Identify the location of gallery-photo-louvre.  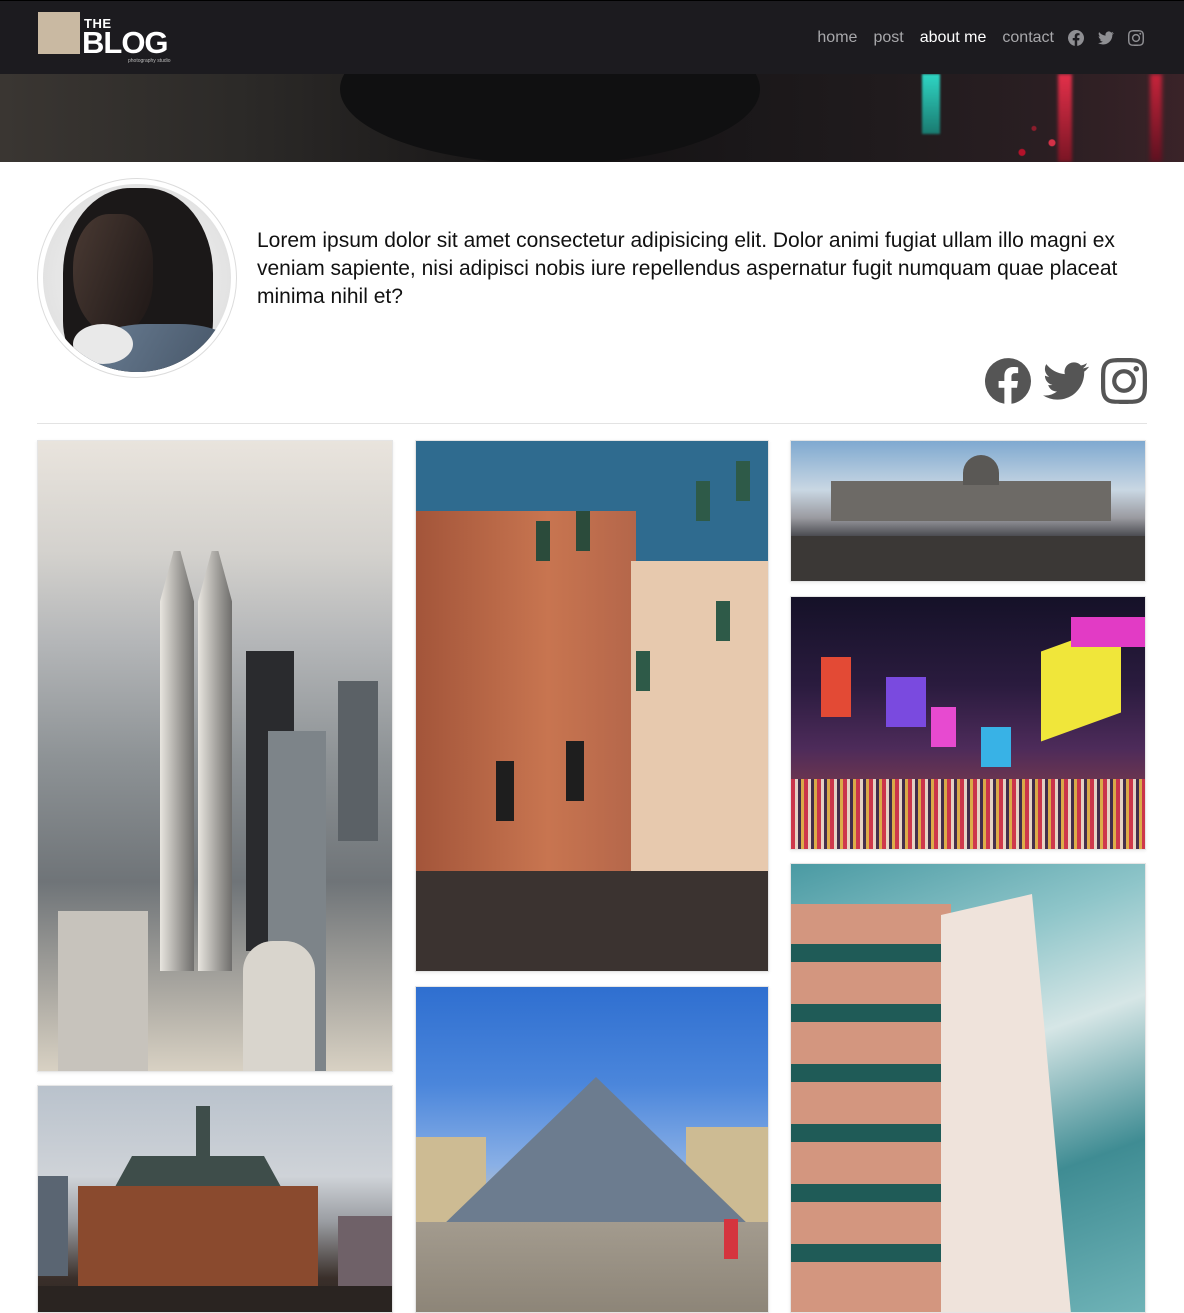
(592, 1149).